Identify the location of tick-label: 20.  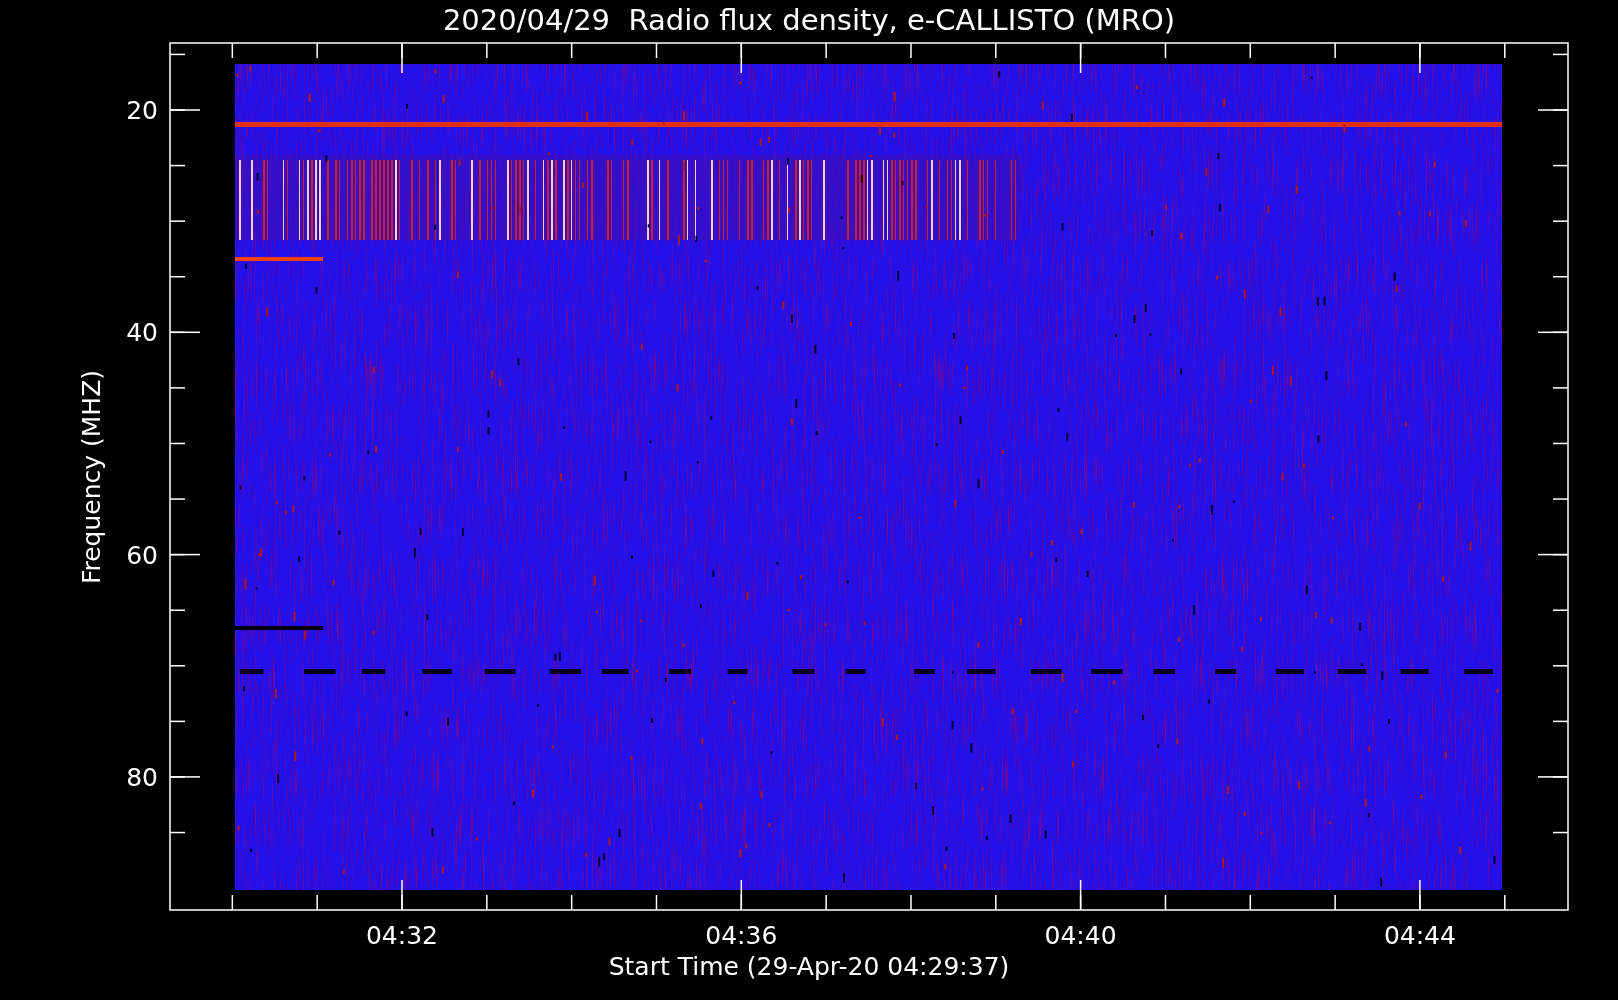
(142, 110).